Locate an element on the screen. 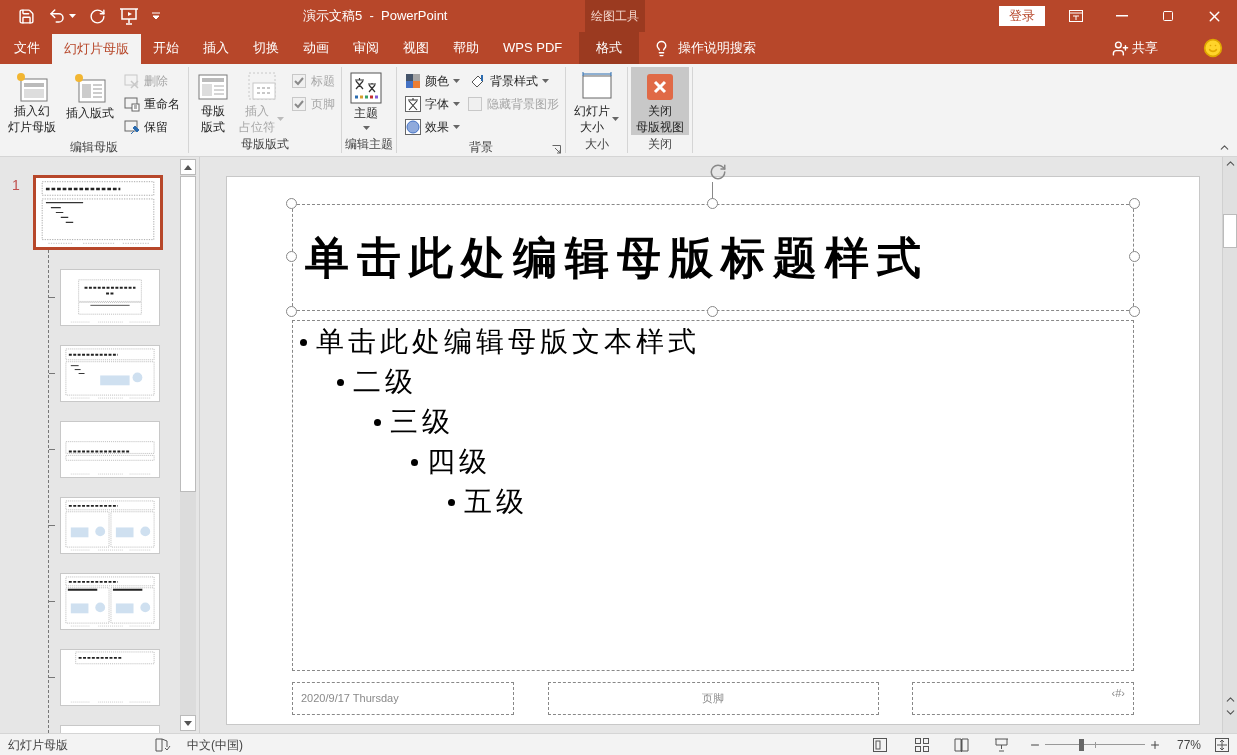 The image size is (1237, 755). tell-me-search: 操作说明搜索 is located at coordinates (717, 48).